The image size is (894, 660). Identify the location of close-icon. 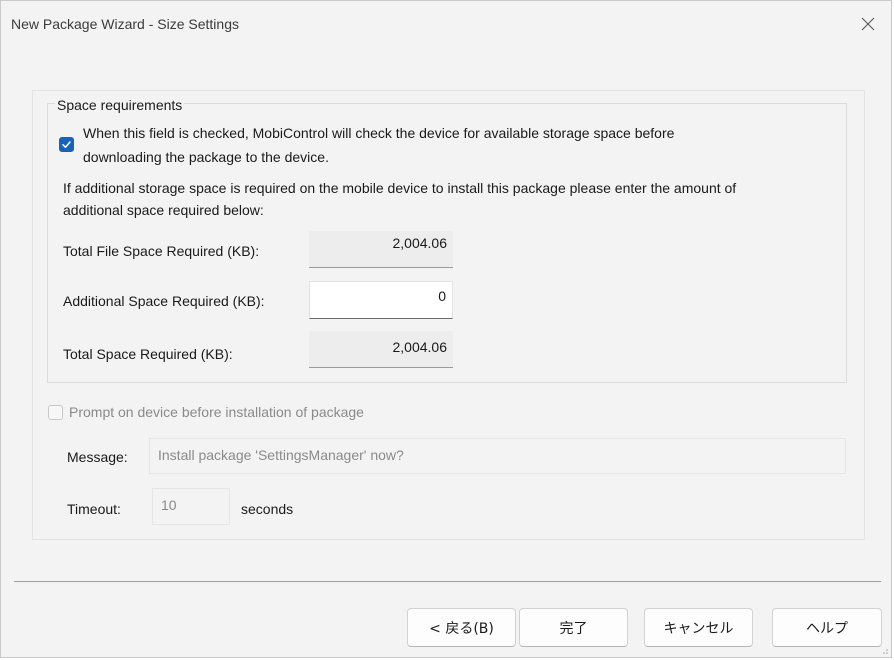
(868, 24).